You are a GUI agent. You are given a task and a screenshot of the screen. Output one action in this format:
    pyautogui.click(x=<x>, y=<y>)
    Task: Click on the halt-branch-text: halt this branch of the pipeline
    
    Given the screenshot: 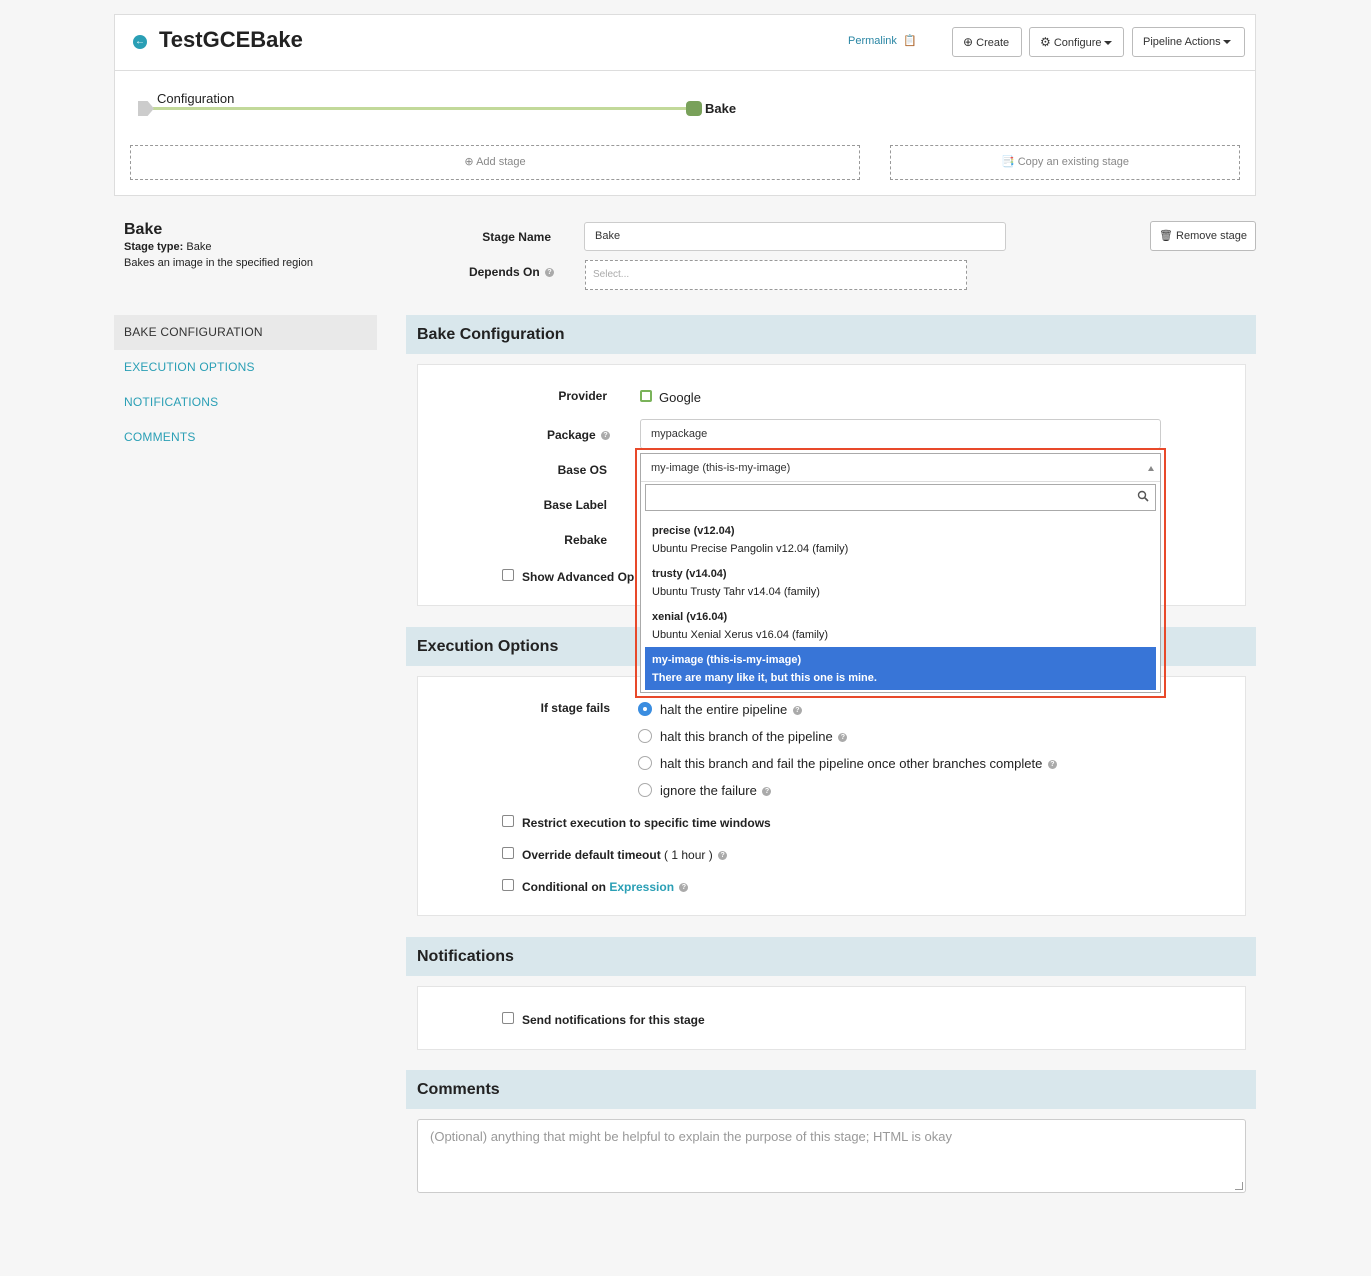 What is the action you would take?
    pyautogui.click(x=746, y=736)
    